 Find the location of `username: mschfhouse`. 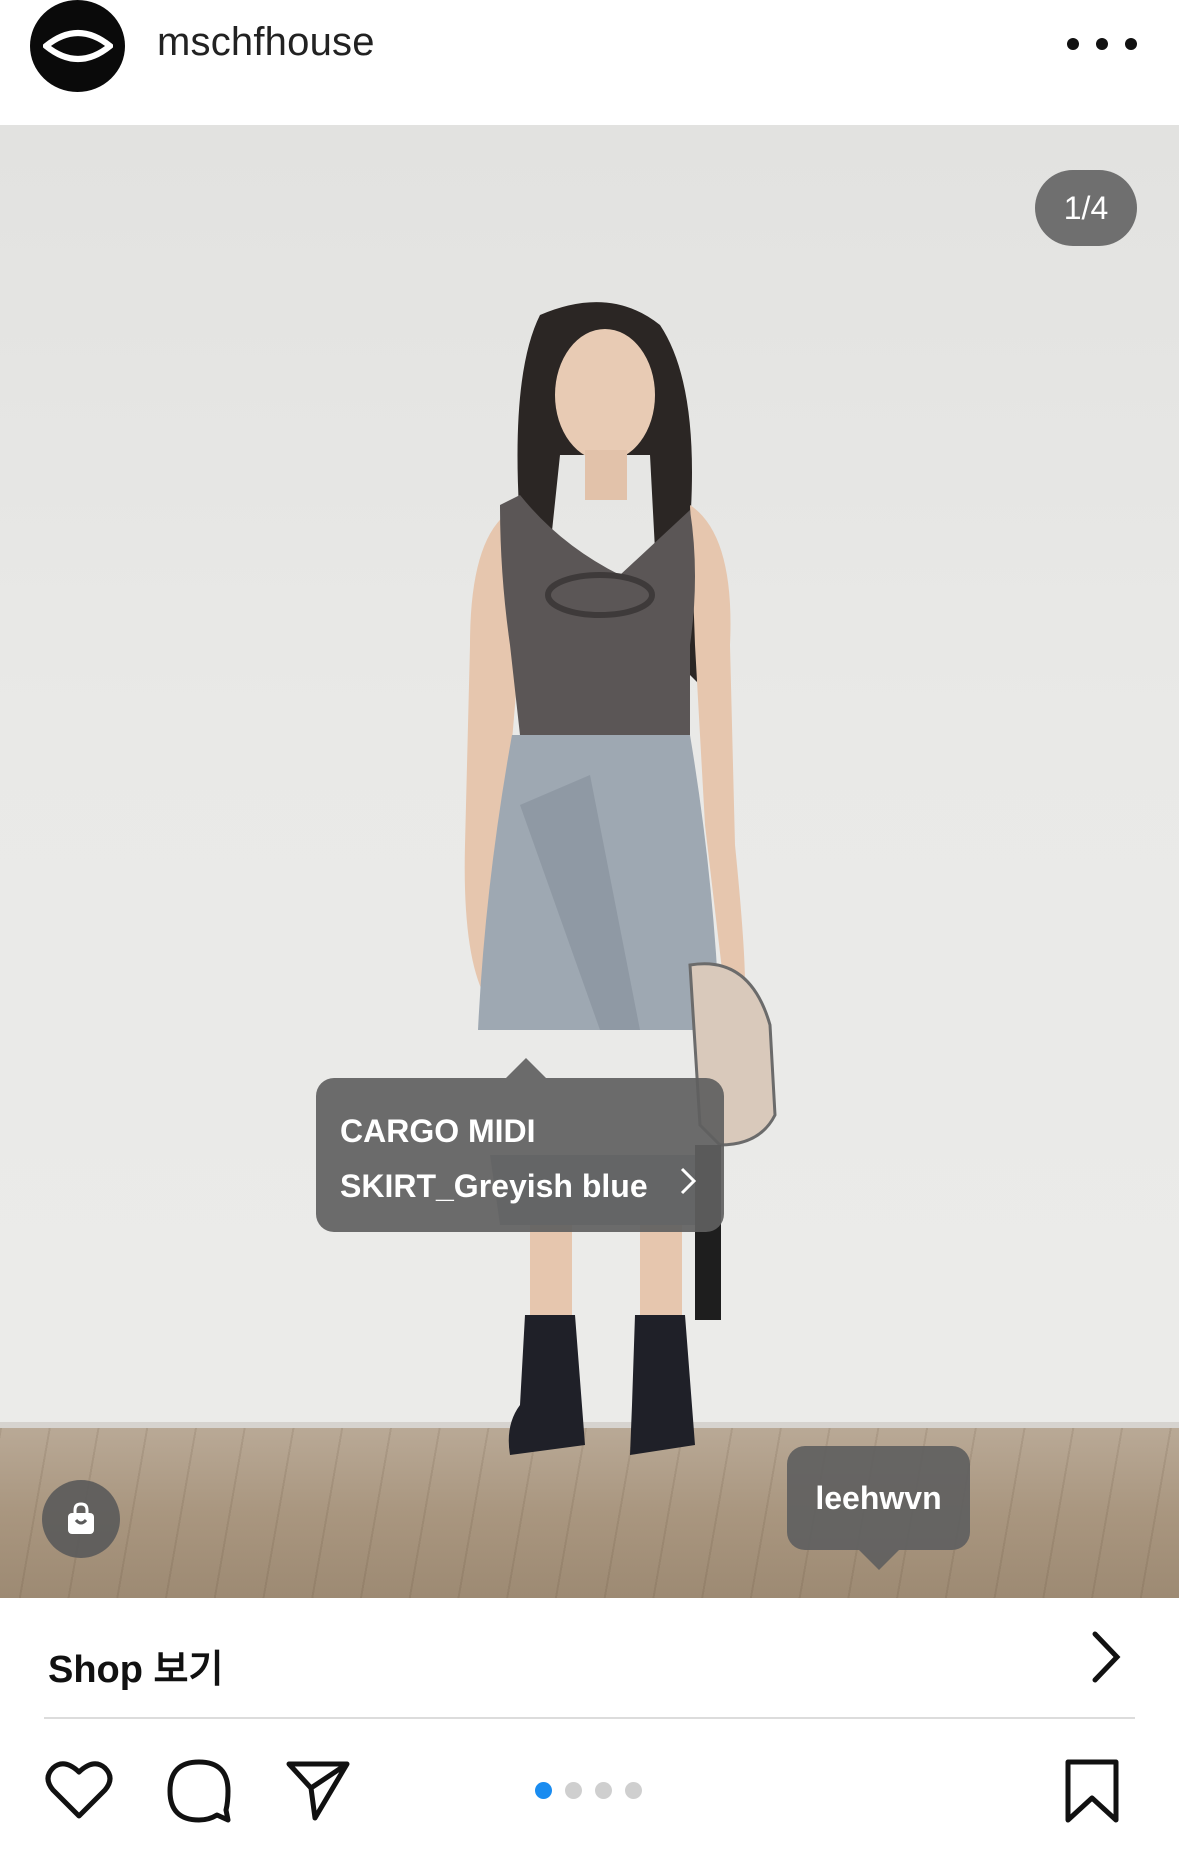

username: mschfhouse is located at coordinates (266, 42).